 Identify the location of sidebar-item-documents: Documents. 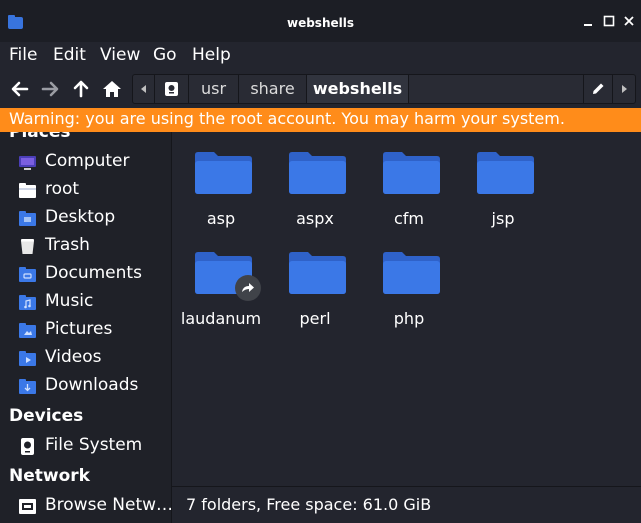
(85, 274).